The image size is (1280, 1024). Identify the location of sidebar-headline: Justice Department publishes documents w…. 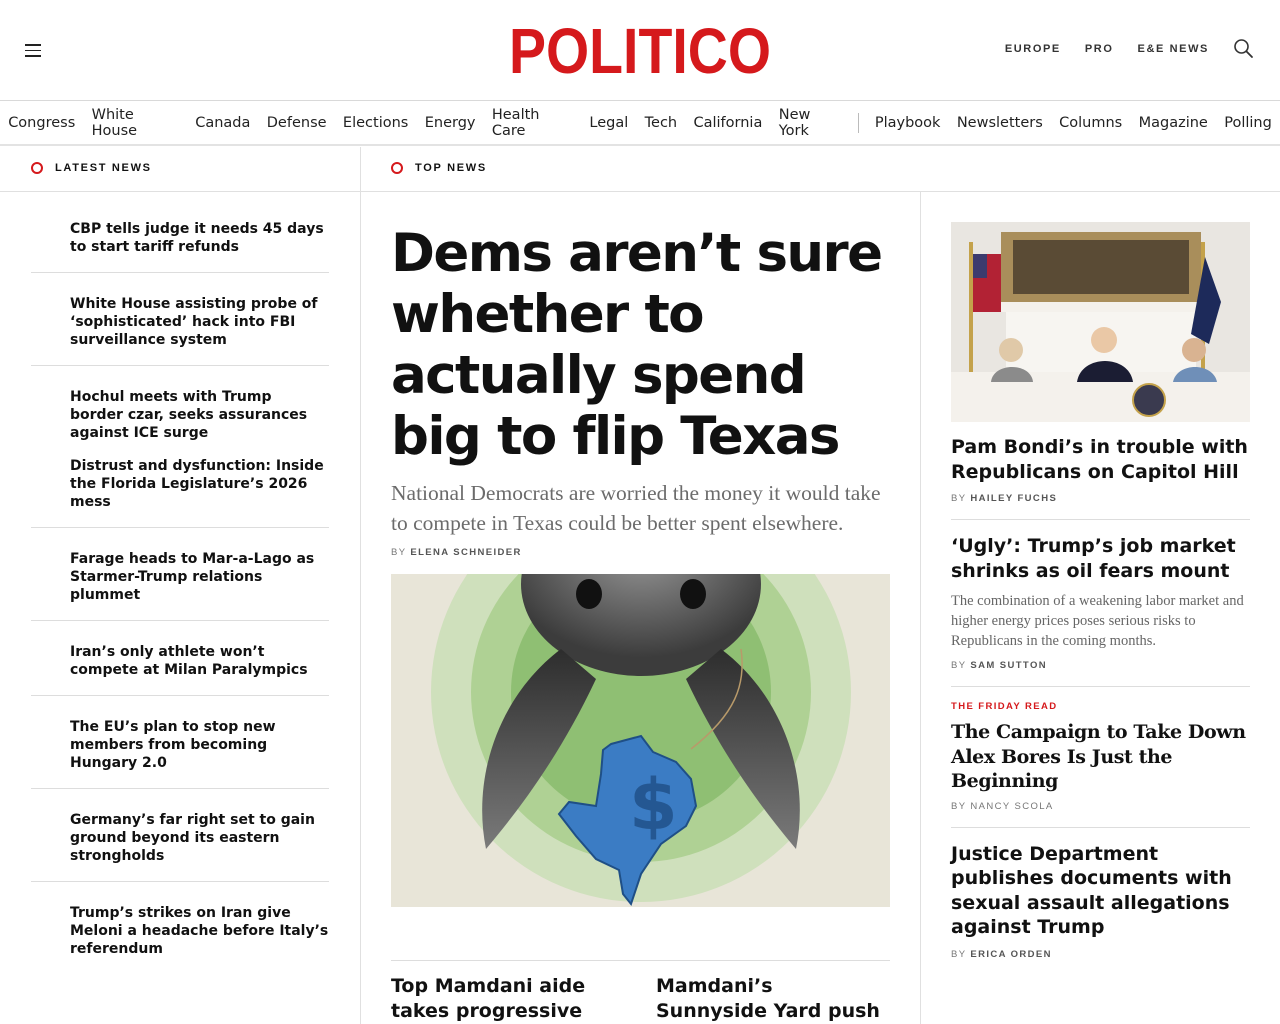
(1100, 891).